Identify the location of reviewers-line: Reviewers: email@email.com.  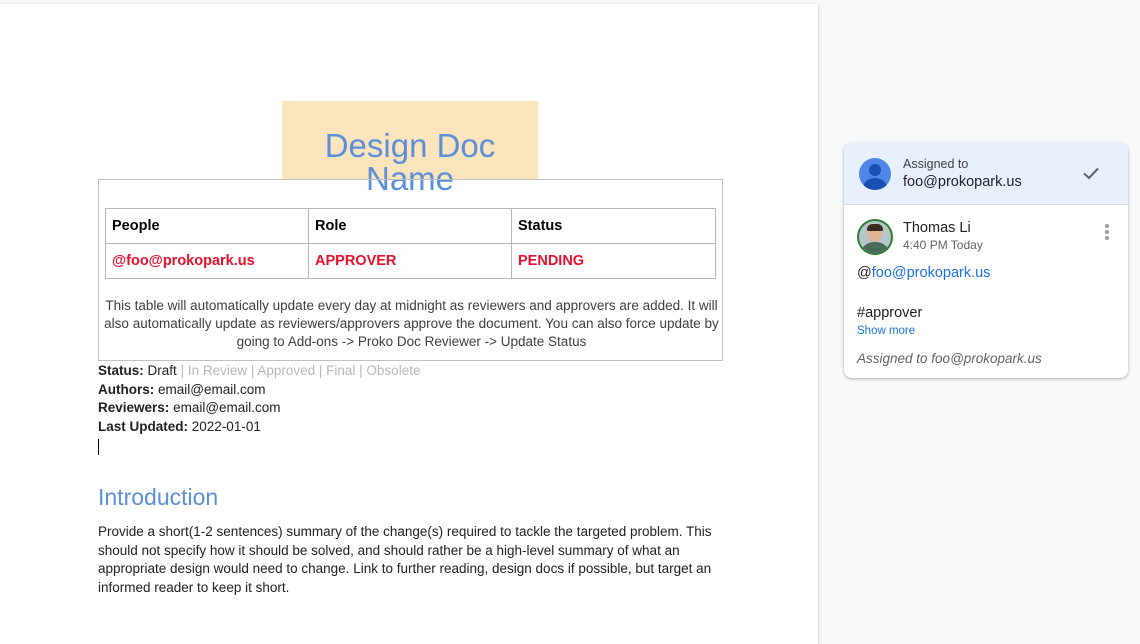
(259, 408).